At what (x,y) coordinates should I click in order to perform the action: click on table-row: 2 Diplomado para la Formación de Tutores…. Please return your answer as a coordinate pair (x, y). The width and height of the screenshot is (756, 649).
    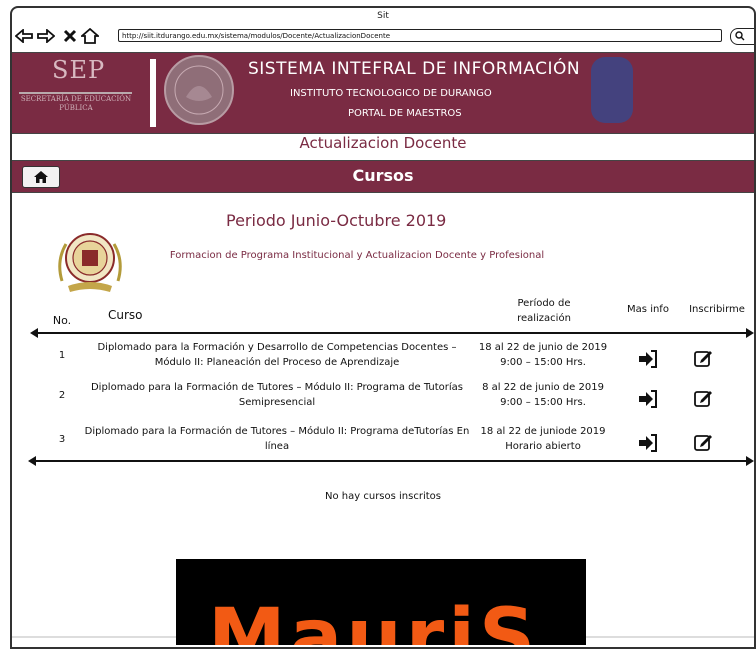
    Looking at the image, I should click on (383, 398).